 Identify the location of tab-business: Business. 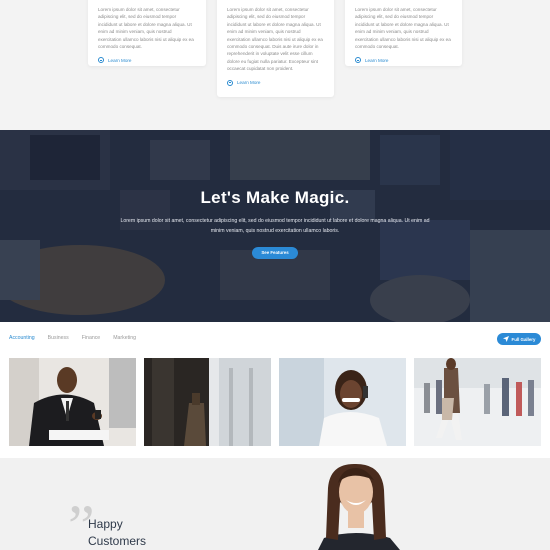
(58, 338).